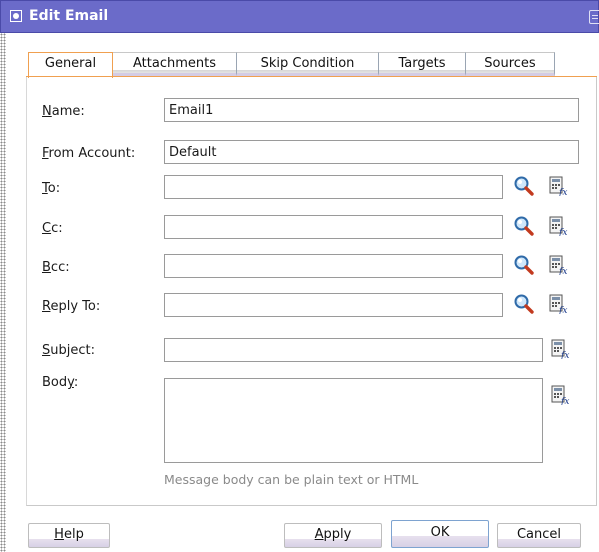  Describe the element at coordinates (333, 187) in the screenshot. I see `to-field` at that location.